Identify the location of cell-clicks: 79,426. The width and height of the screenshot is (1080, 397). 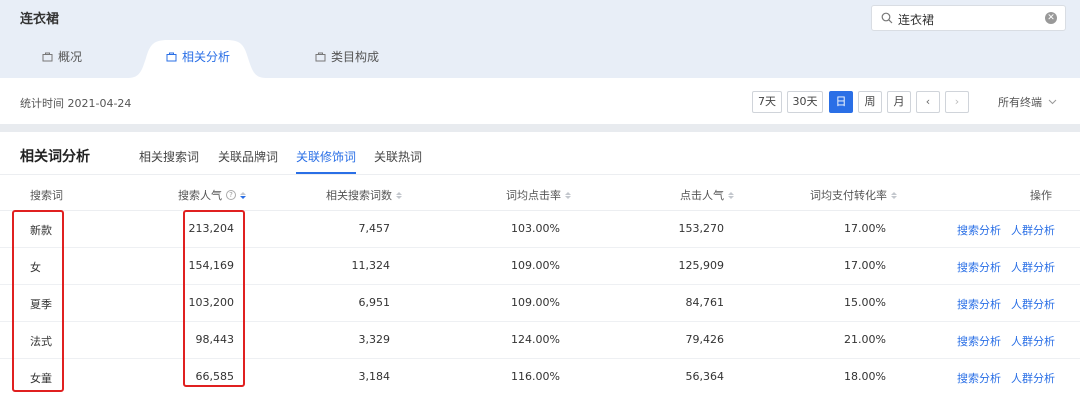
(705, 339).